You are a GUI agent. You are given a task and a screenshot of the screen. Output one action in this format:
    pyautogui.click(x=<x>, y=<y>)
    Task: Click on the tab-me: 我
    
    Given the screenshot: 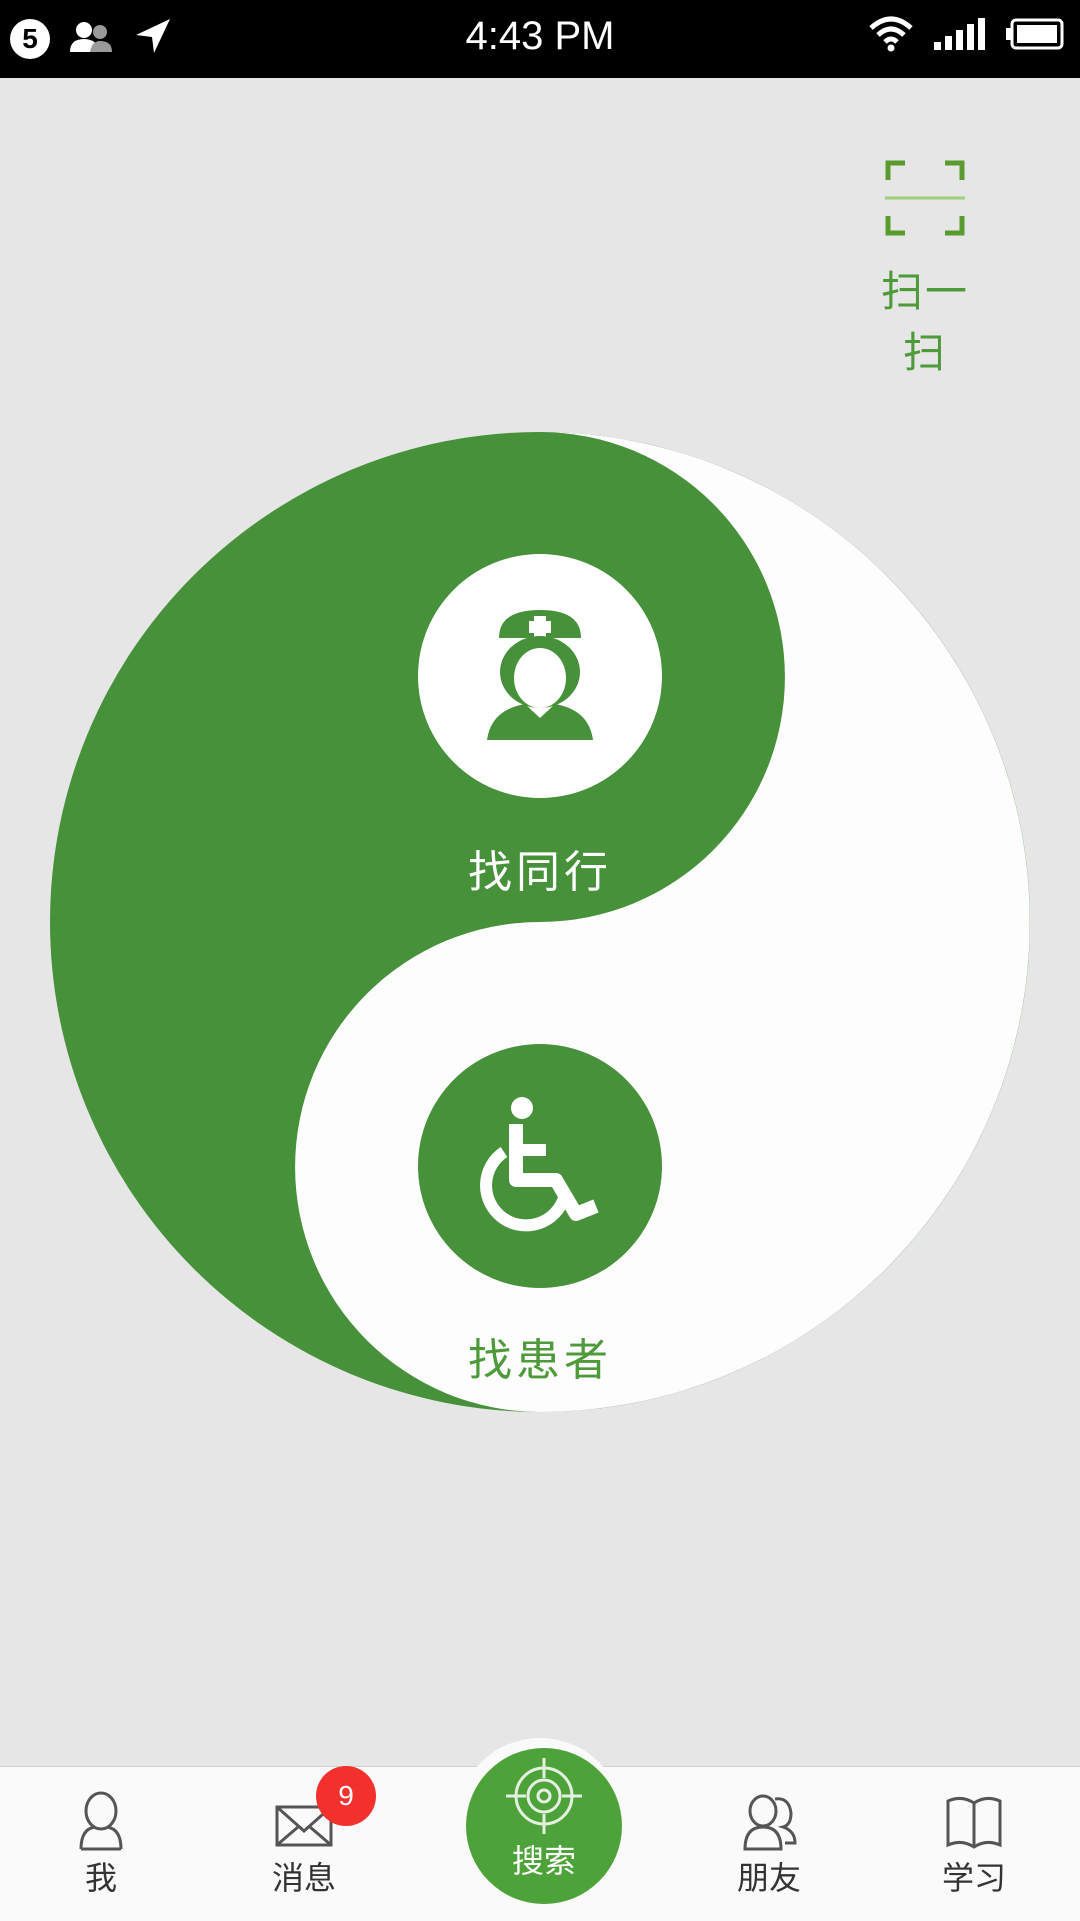 What is the action you would take?
    pyautogui.click(x=101, y=1845)
    